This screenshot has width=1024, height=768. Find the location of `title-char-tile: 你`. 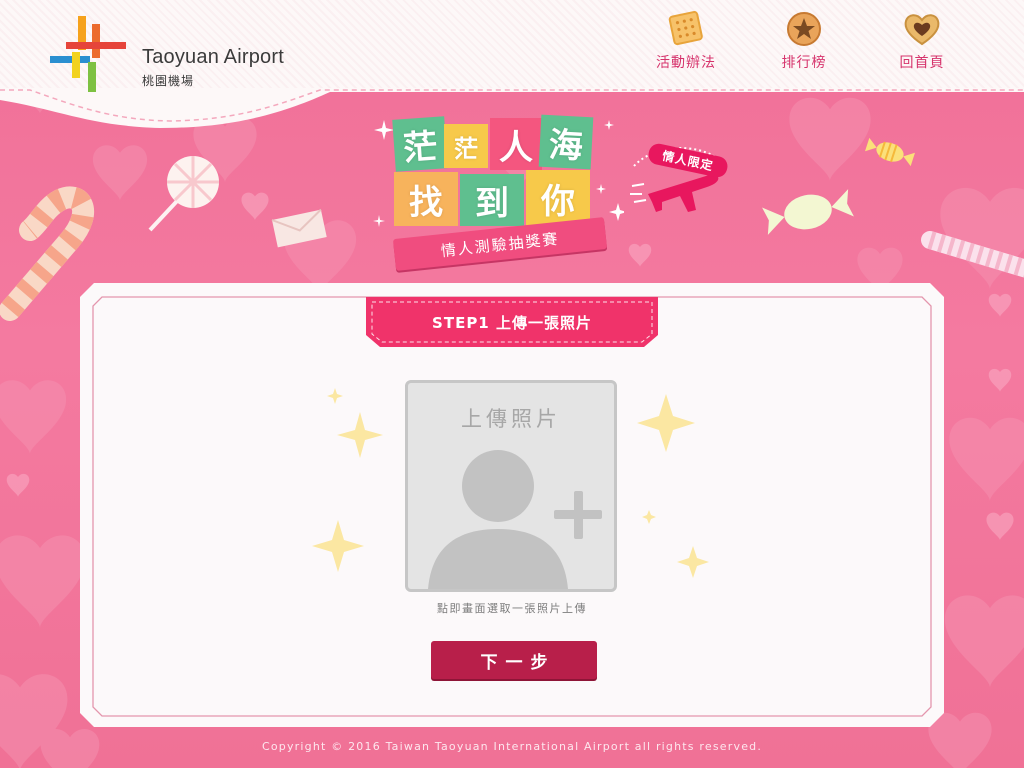

title-char-tile: 你 is located at coordinates (558, 198).